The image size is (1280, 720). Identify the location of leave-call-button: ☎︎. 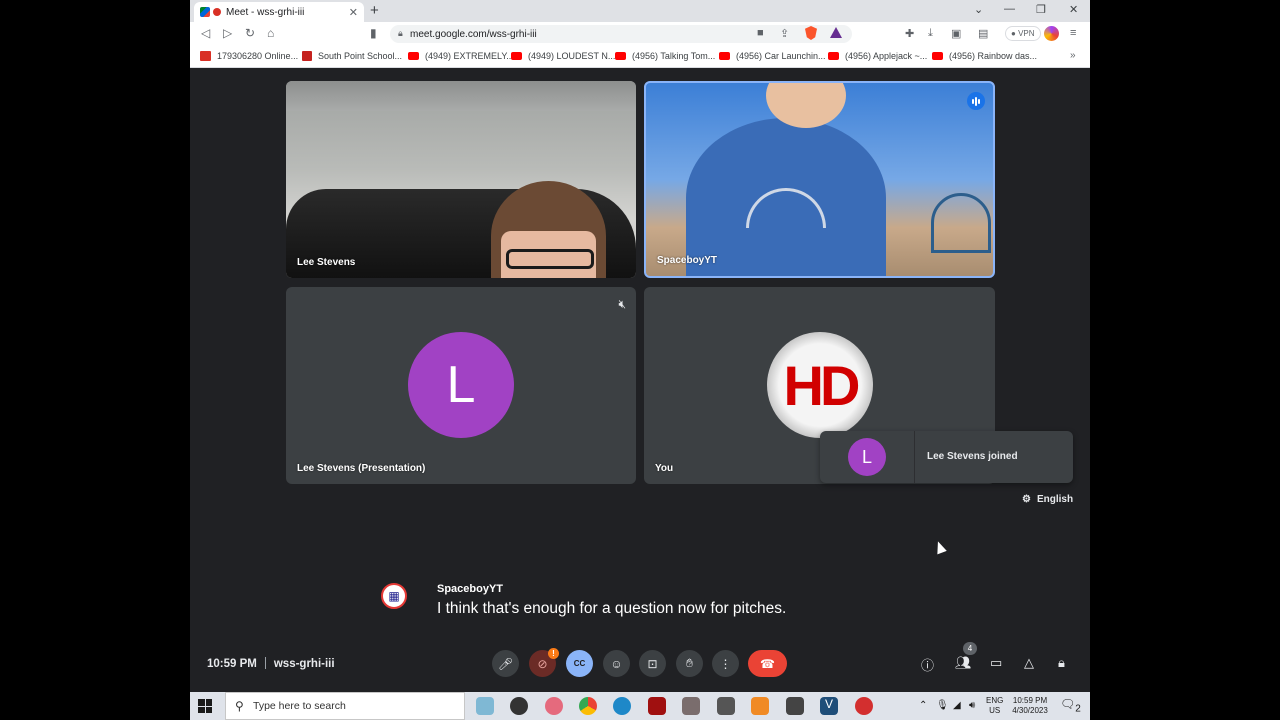
(767, 663).